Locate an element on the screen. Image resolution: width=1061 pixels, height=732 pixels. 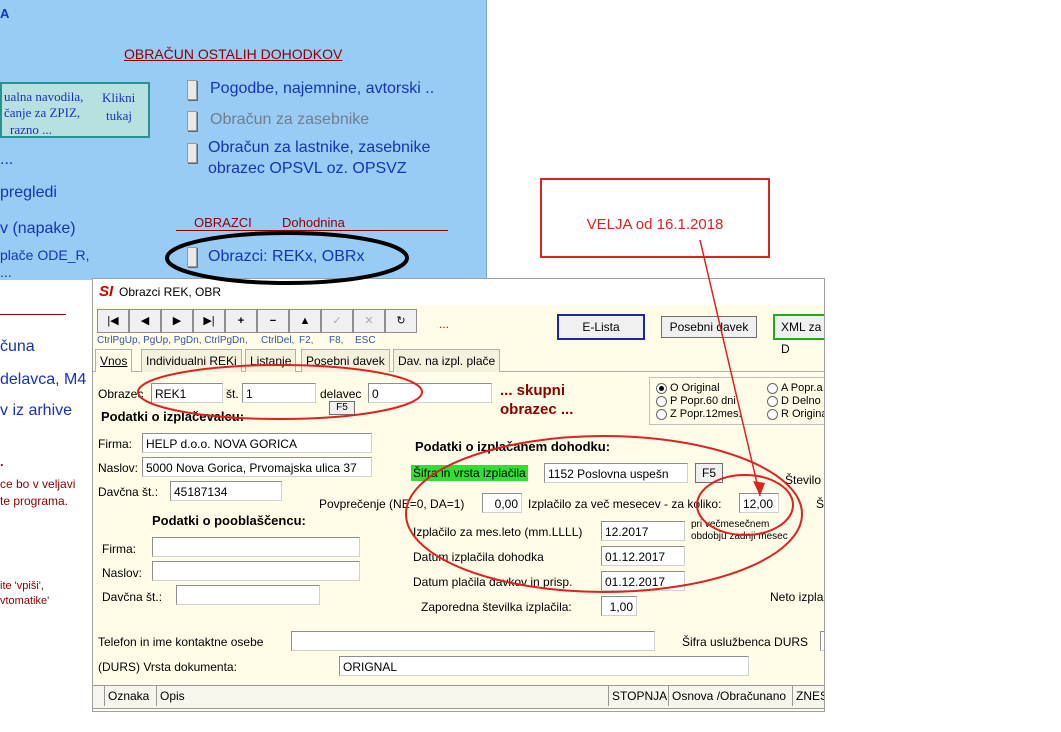
red-ellipse-dohodek is located at coordinates (604, 514).